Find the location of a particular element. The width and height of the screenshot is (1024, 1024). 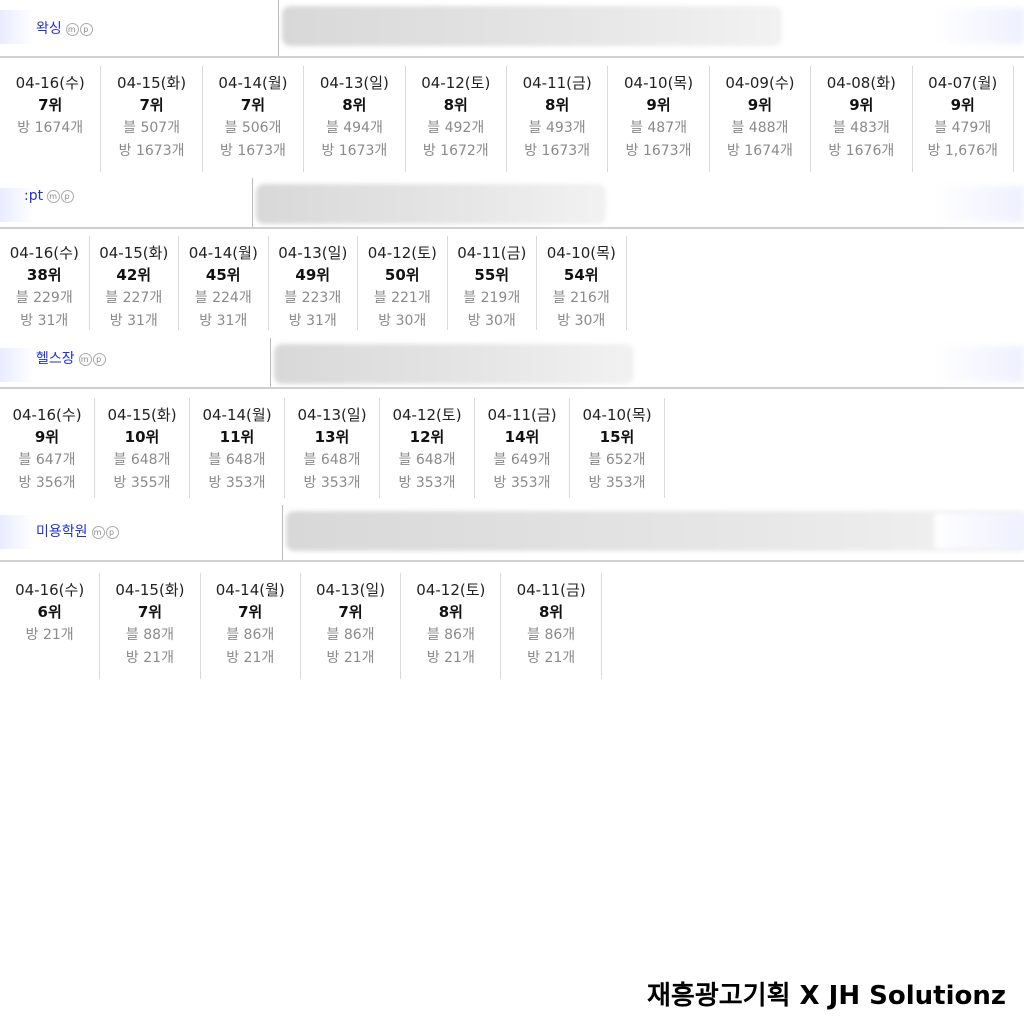

daily-rank-cell: 04-14(월) 7위 블 506개 방 1673개 is located at coordinates (254, 119).